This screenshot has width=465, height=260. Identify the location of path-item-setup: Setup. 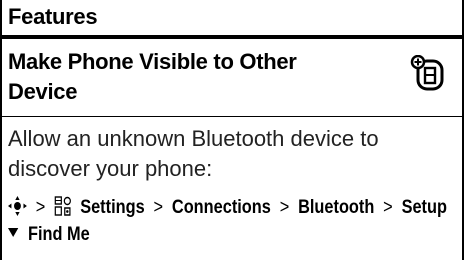
(424, 207).